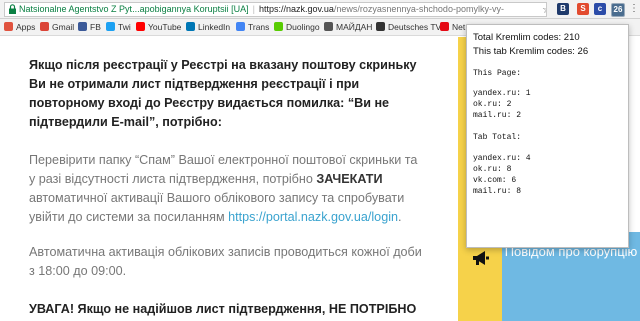 The image size is (640, 321). I want to click on url-host: https://nazk.gov.ua, so click(296, 9).